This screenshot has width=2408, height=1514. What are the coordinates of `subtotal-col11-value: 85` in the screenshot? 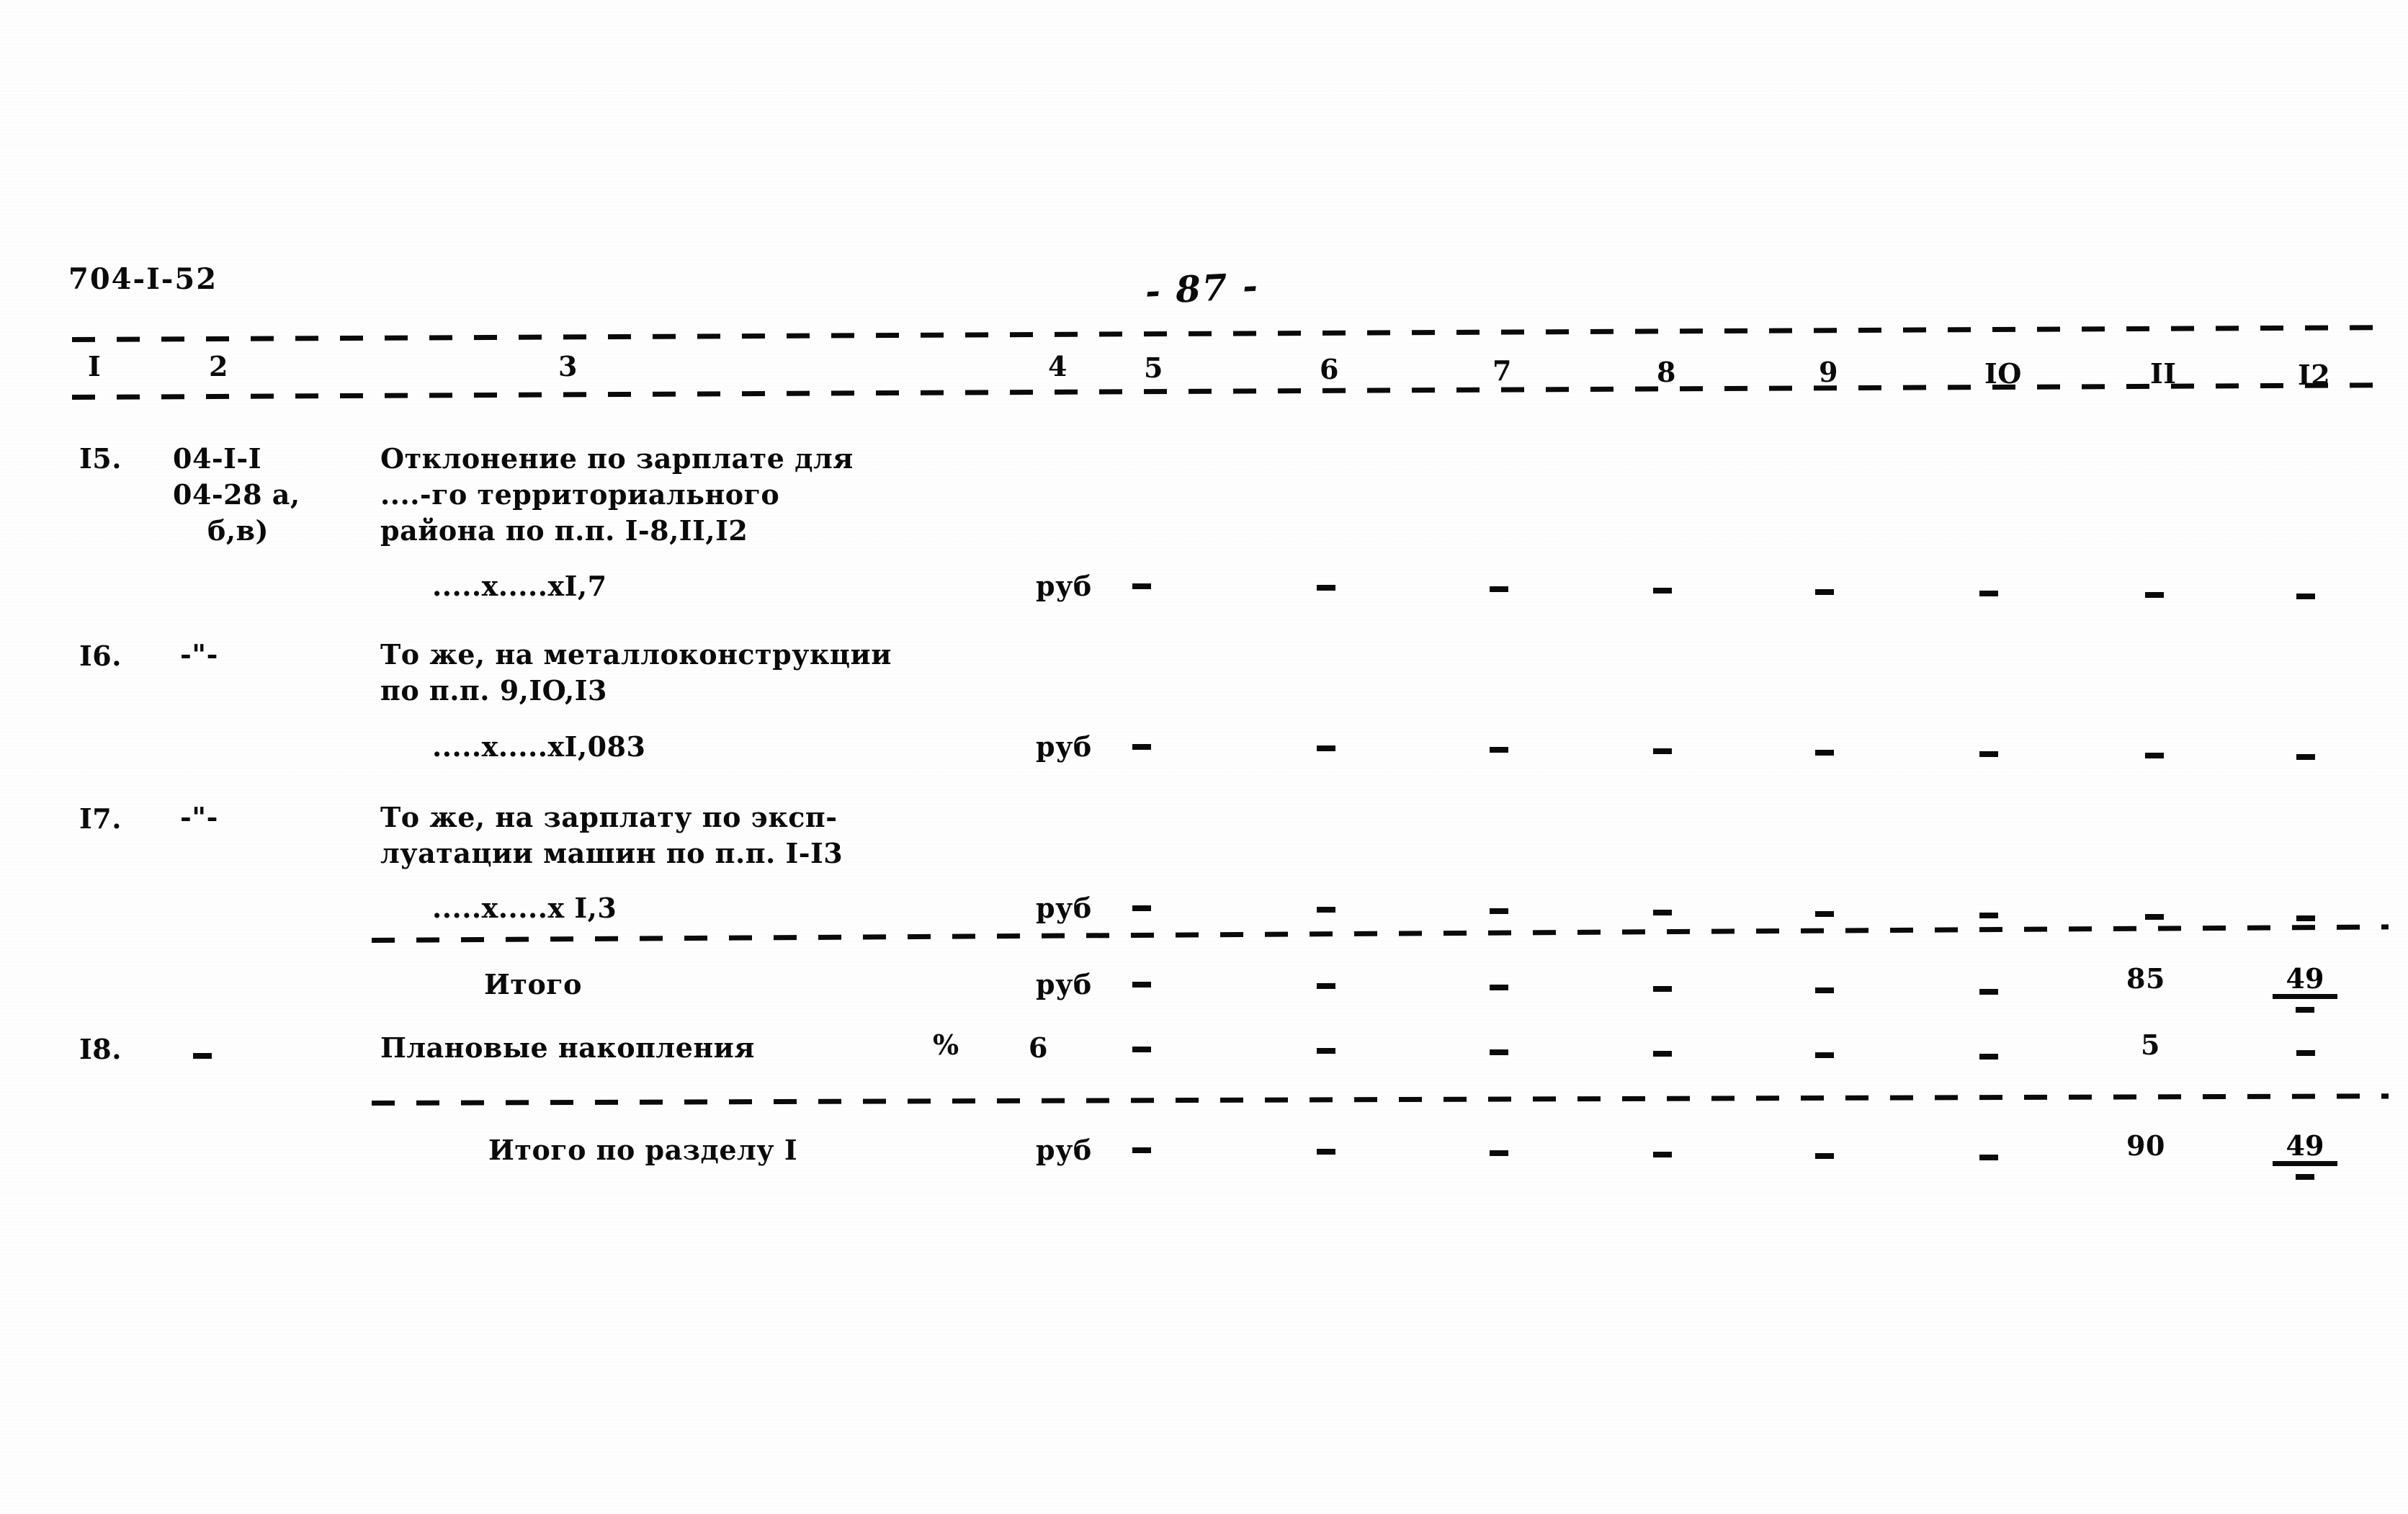 It's located at (2145, 978).